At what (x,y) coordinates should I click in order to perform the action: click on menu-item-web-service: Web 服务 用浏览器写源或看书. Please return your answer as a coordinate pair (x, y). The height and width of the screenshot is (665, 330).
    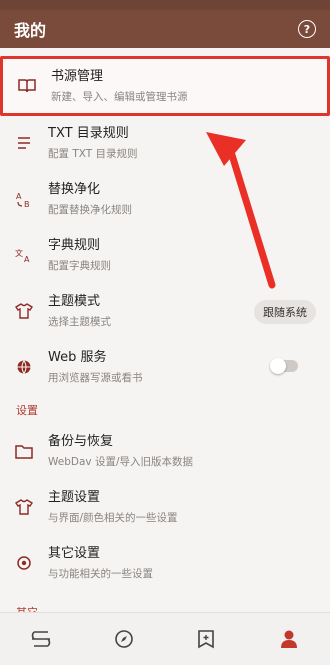
    Looking at the image, I should click on (165, 367).